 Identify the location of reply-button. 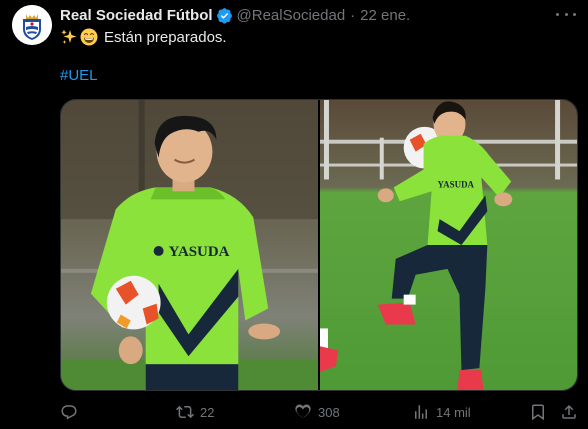
(72, 412).